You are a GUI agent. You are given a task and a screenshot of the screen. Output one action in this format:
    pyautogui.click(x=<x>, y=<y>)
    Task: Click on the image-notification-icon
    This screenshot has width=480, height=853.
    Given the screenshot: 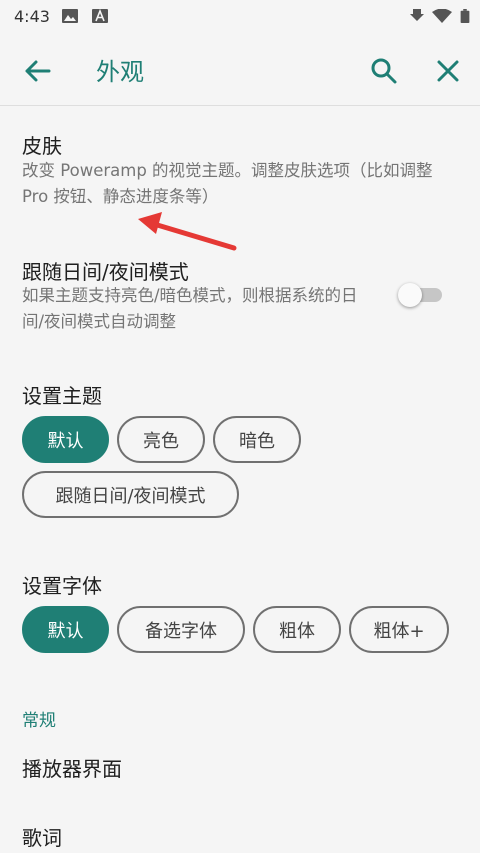 What is the action you would take?
    pyautogui.click(x=70, y=16)
    